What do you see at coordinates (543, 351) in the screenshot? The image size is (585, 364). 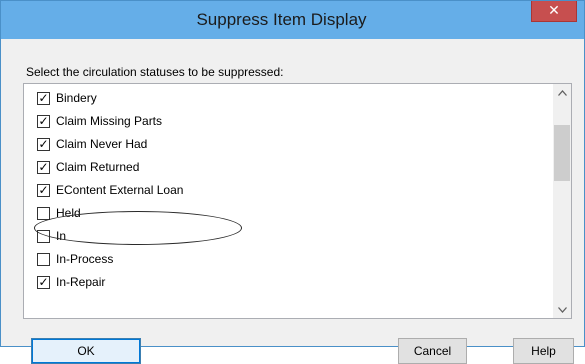 I see `help-button: Help` at bounding box center [543, 351].